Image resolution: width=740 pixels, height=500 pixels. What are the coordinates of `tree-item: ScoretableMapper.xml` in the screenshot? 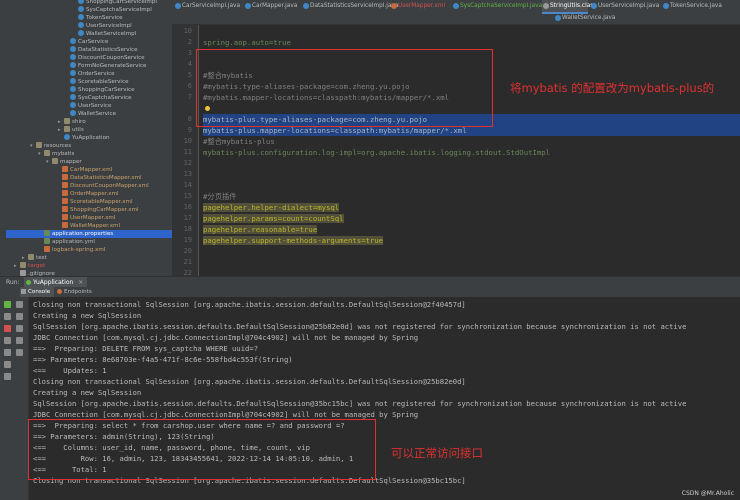 It's located at (89, 202).